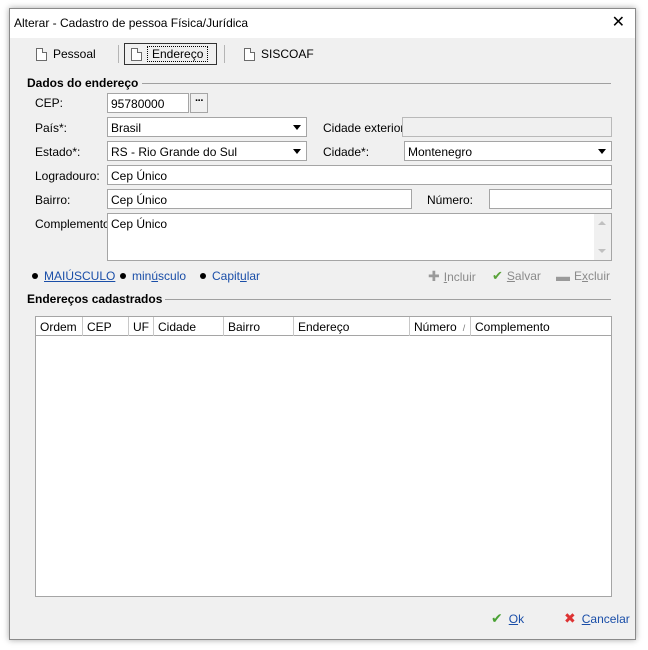  I want to click on column-header-bairro: Bairro, so click(259, 326).